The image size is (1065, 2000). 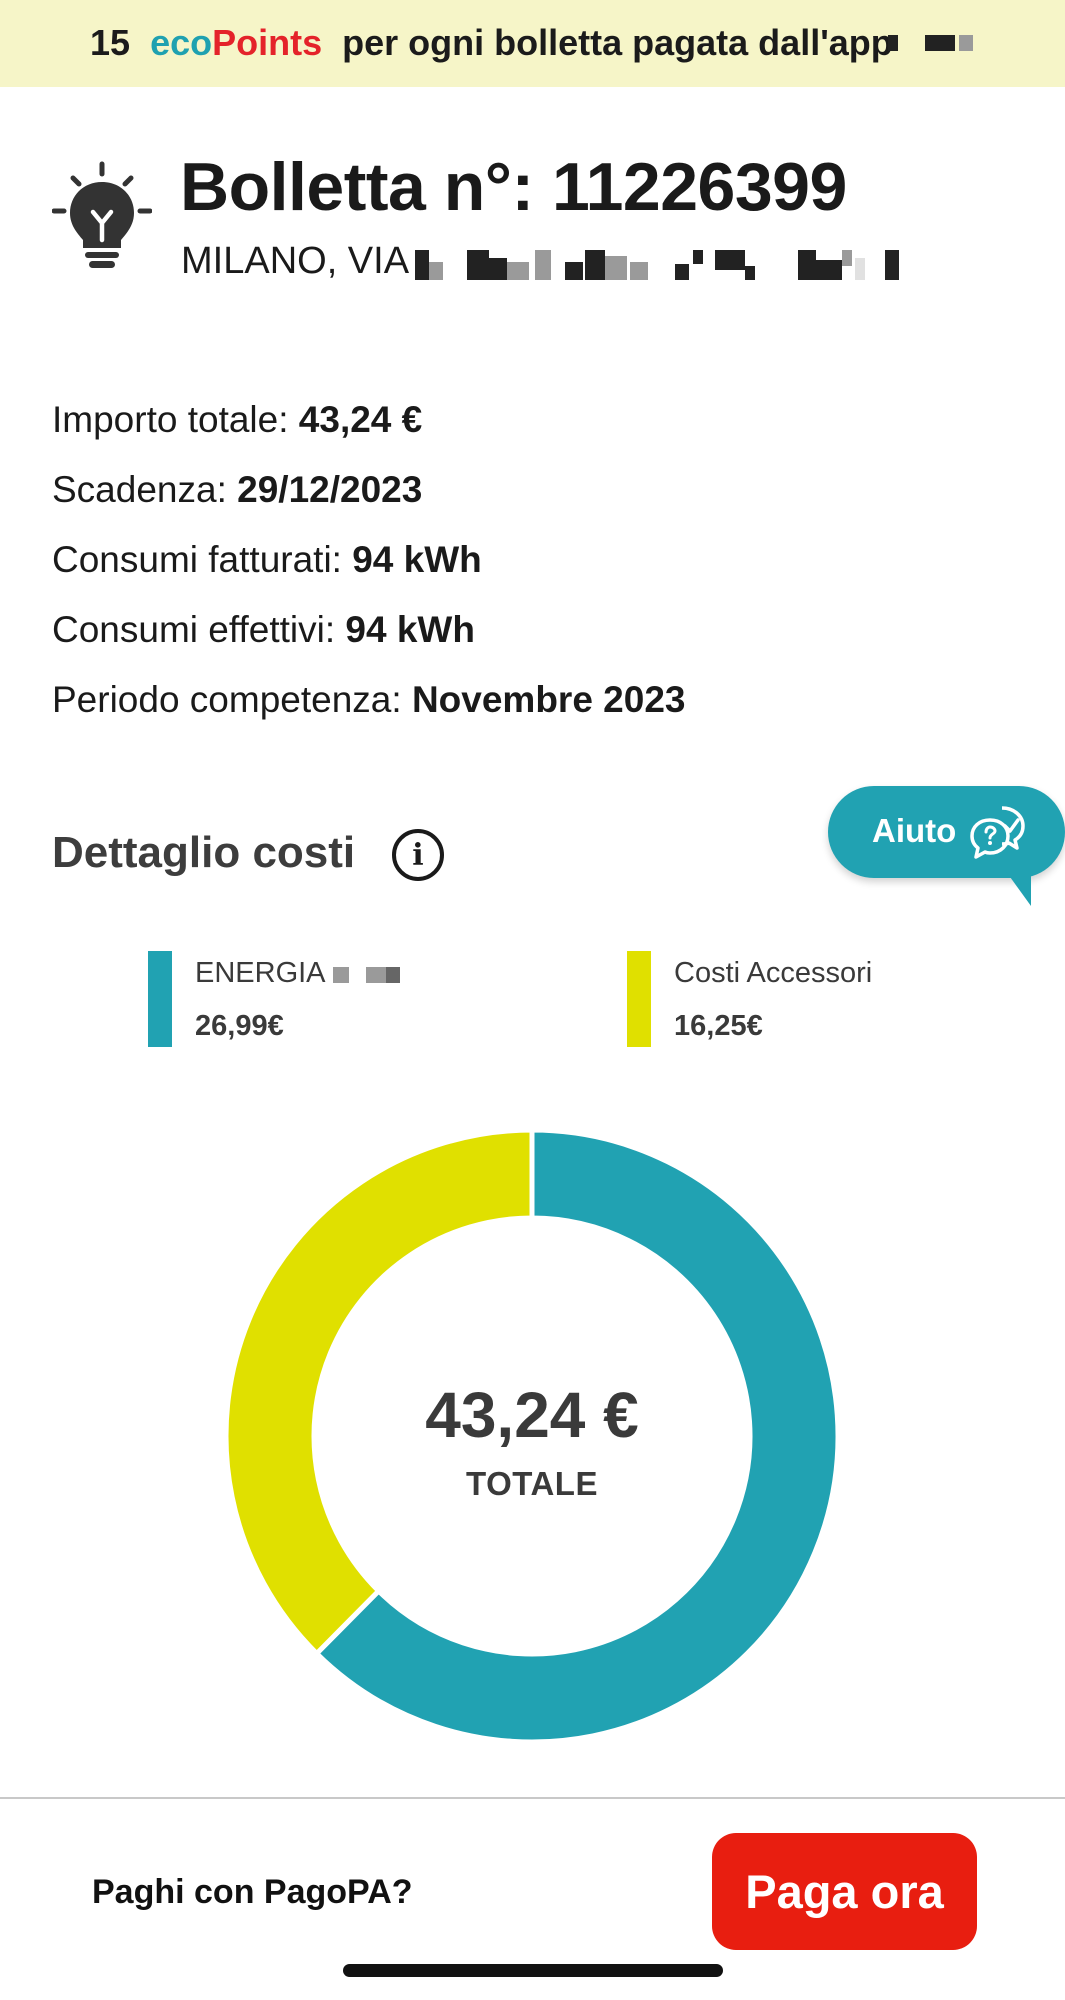 What do you see at coordinates (295, 261) in the screenshot?
I see `bill-address: MILANO, VIA` at bounding box center [295, 261].